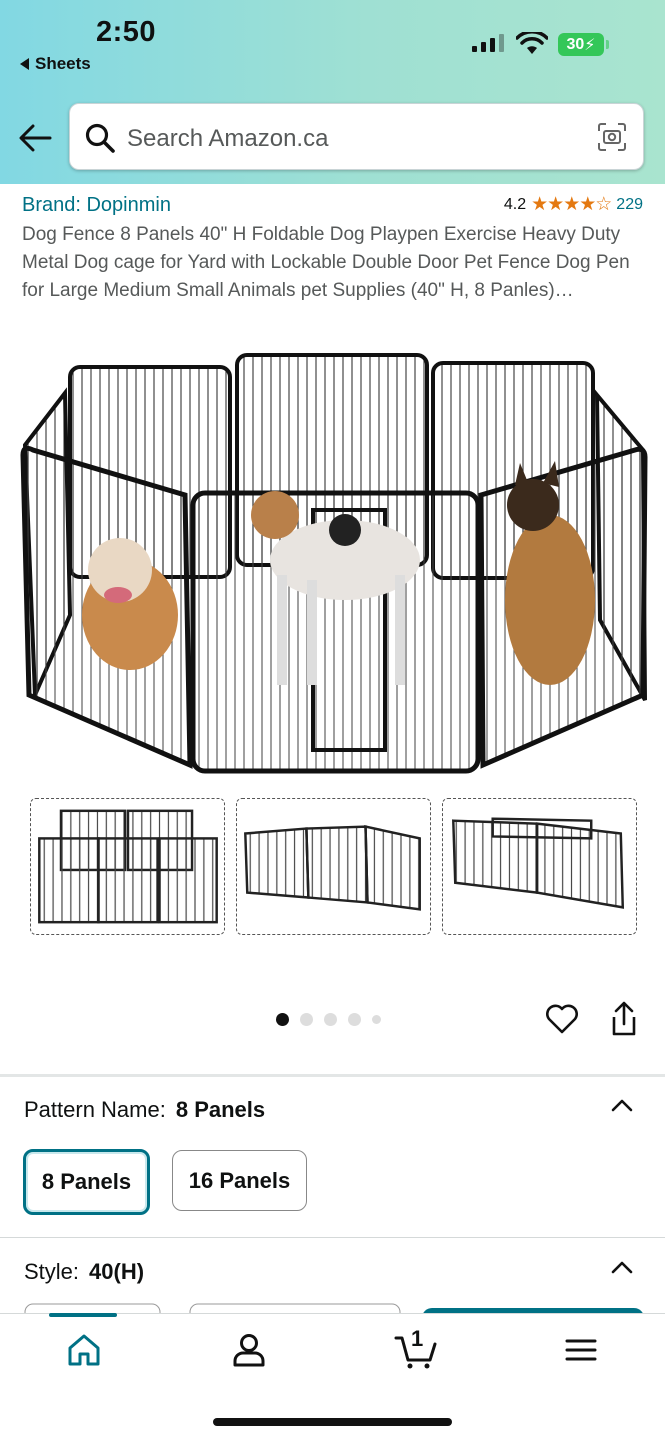 This screenshot has width=665, height=1440. Describe the element at coordinates (35, 138) in the screenshot. I see `back-arrow-icon` at that location.